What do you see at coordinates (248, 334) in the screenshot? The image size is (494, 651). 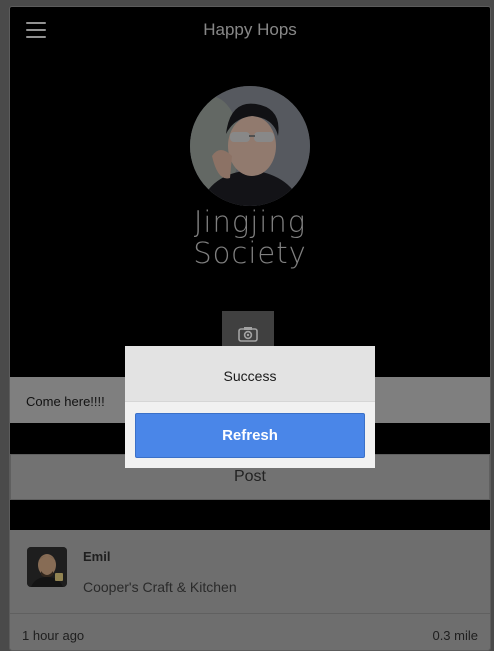 I see `camera-icon` at bounding box center [248, 334].